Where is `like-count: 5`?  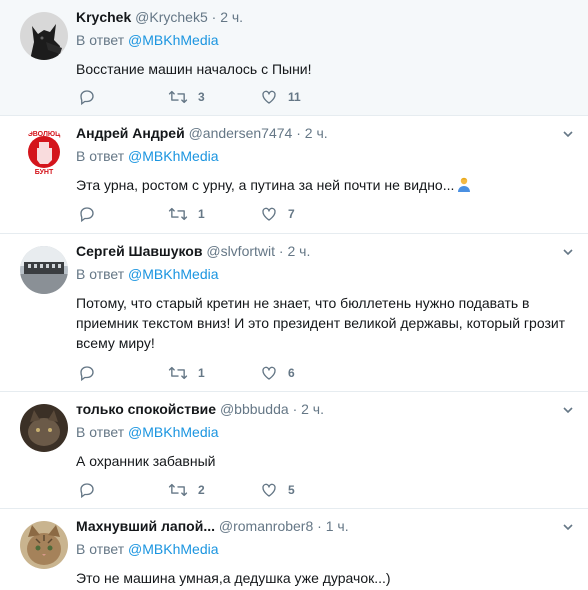
like-count: 5 is located at coordinates (291, 490).